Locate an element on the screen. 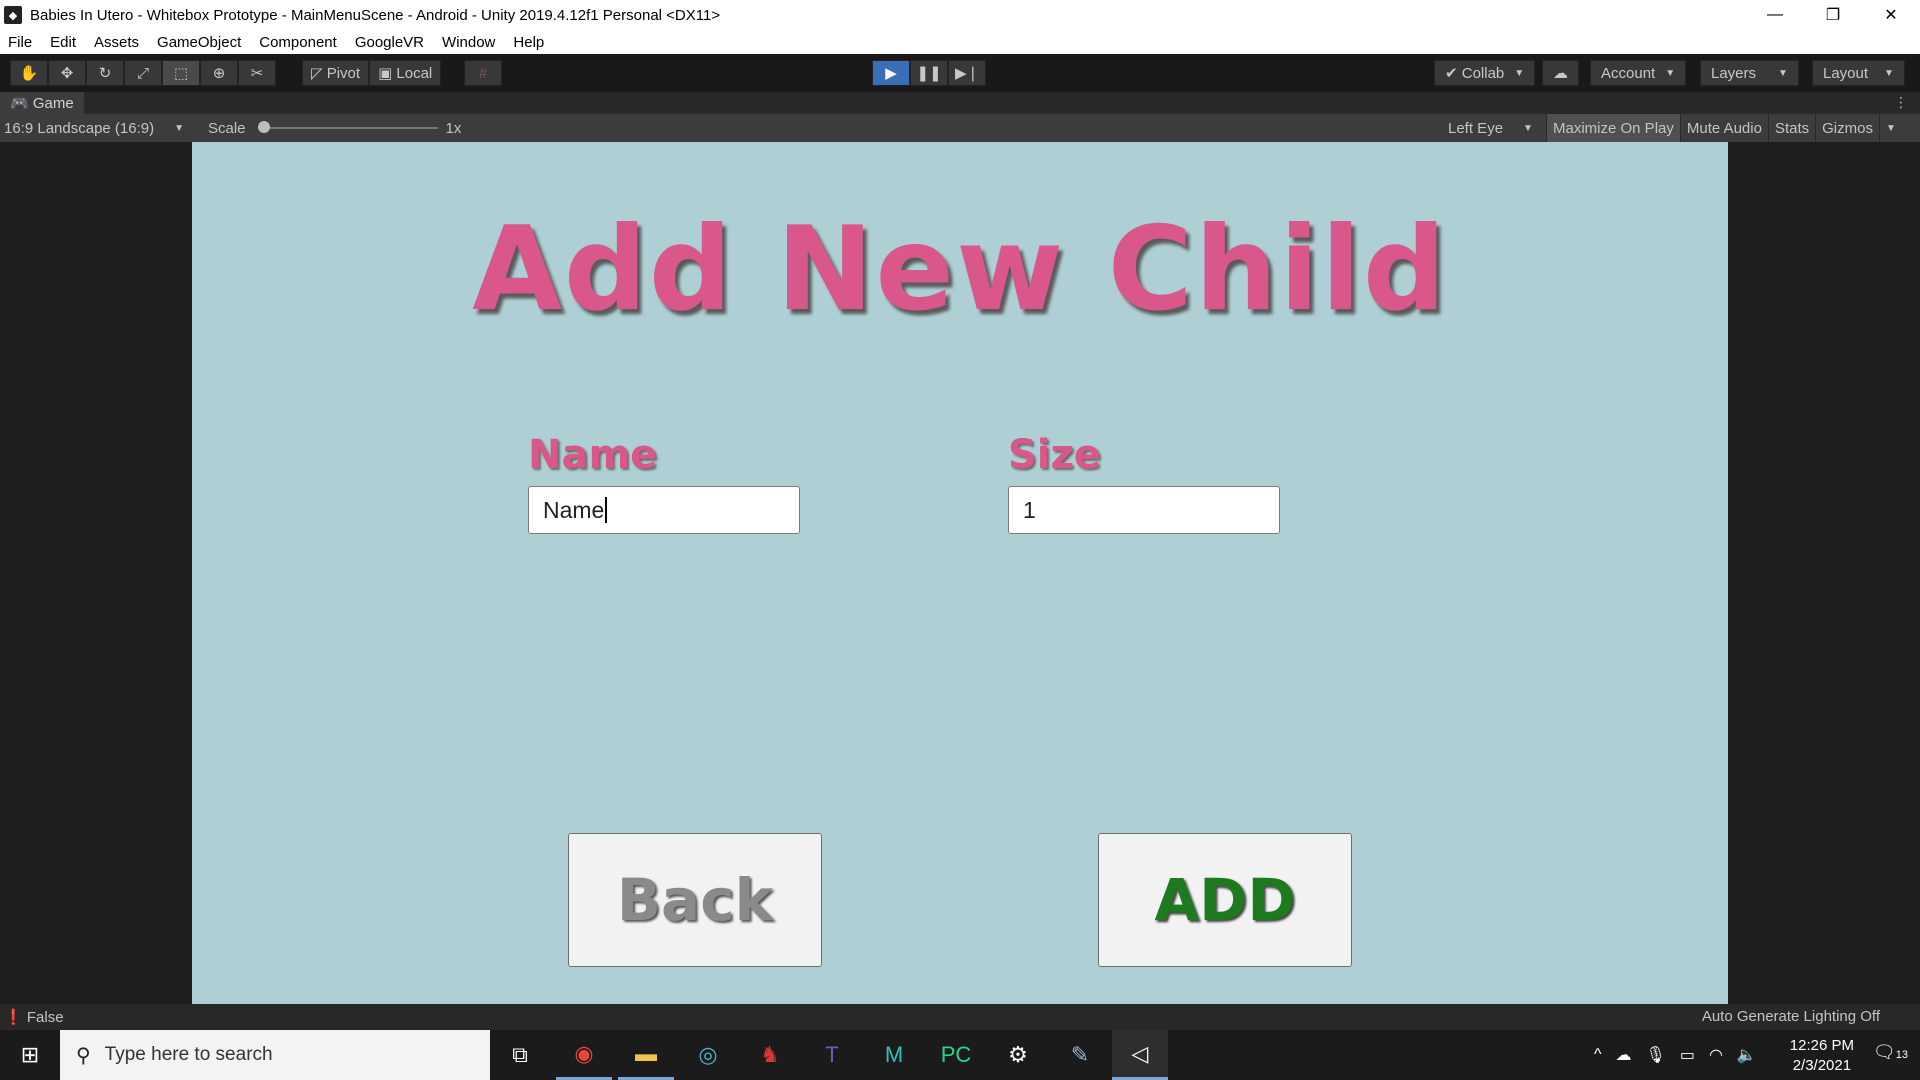 This screenshot has height=1080, width=1920. aspect-label: 16:9 Landscape (16:9) is located at coordinates (79, 128).